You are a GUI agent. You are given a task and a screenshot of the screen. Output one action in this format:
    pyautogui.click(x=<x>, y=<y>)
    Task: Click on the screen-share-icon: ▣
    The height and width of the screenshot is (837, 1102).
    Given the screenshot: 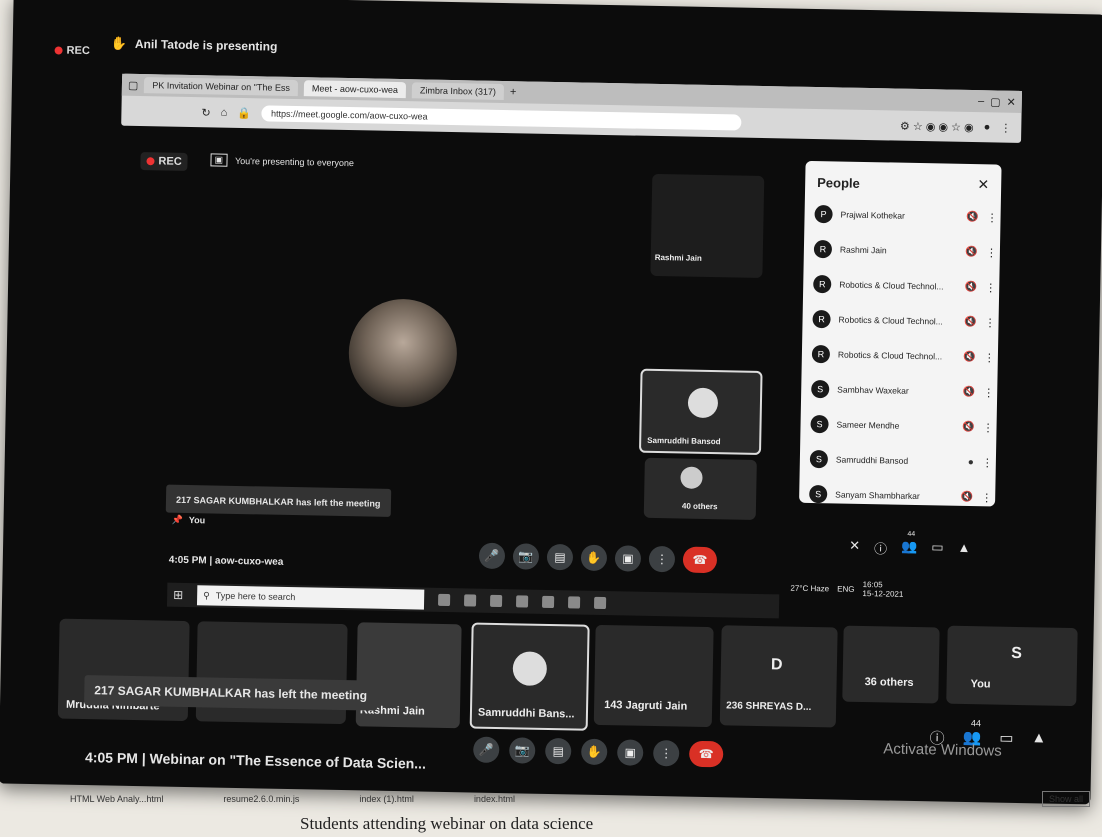 What is the action you would take?
    pyautogui.click(x=219, y=160)
    